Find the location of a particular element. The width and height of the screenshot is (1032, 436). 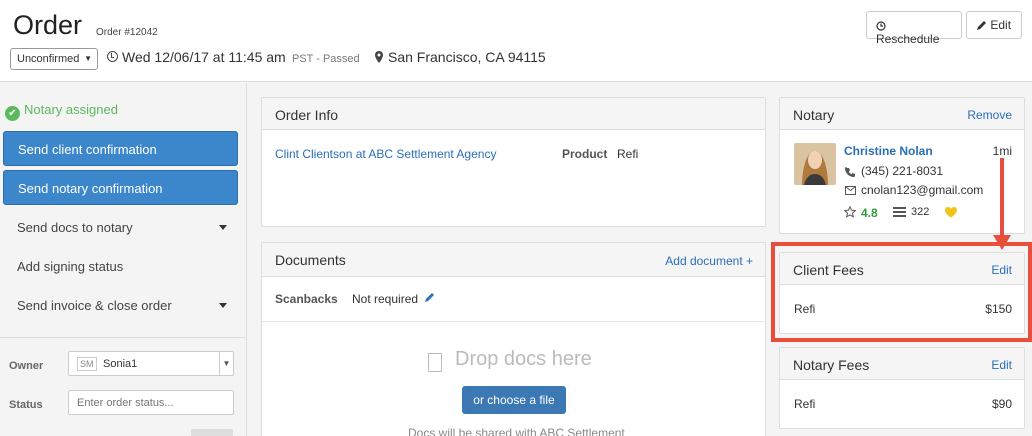

notary-email: cnolan123@gmail.com is located at coordinates (922, 190).